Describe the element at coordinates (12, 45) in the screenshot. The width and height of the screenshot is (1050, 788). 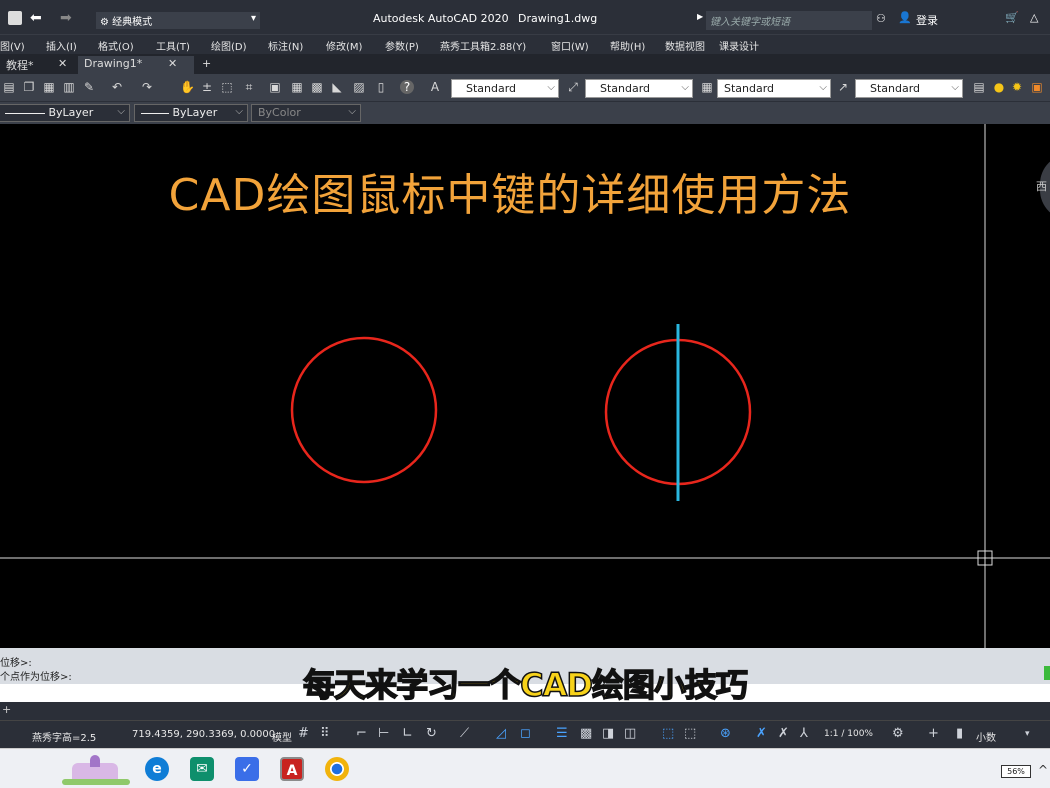
I see `menu-view: 图(V)` at that location.